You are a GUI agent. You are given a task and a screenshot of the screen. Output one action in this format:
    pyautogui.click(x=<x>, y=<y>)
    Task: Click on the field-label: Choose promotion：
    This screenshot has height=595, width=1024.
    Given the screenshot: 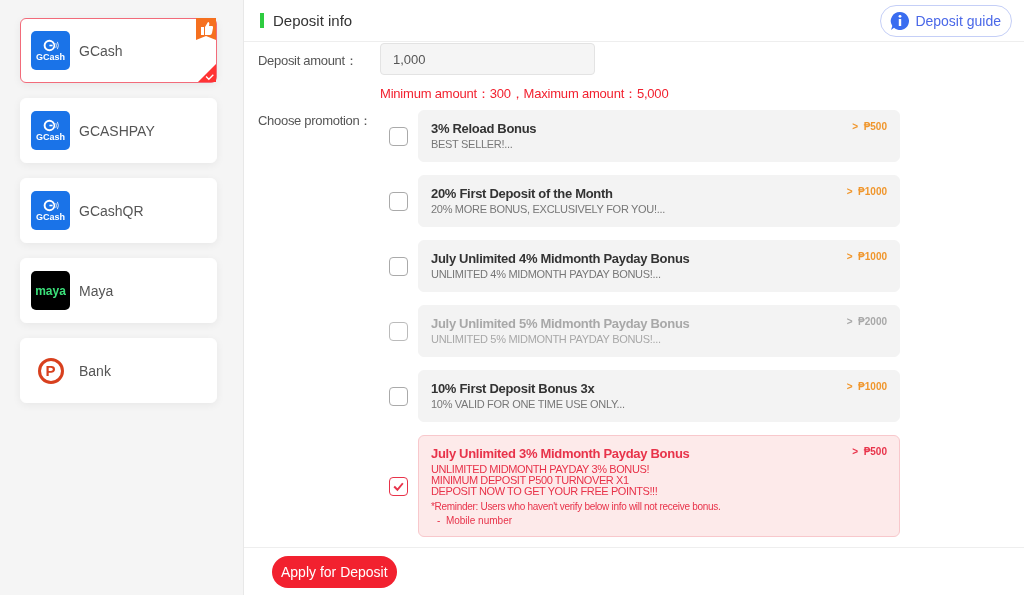 What is the action you would take?
    pyautogui.click(x=316, y=121)
    